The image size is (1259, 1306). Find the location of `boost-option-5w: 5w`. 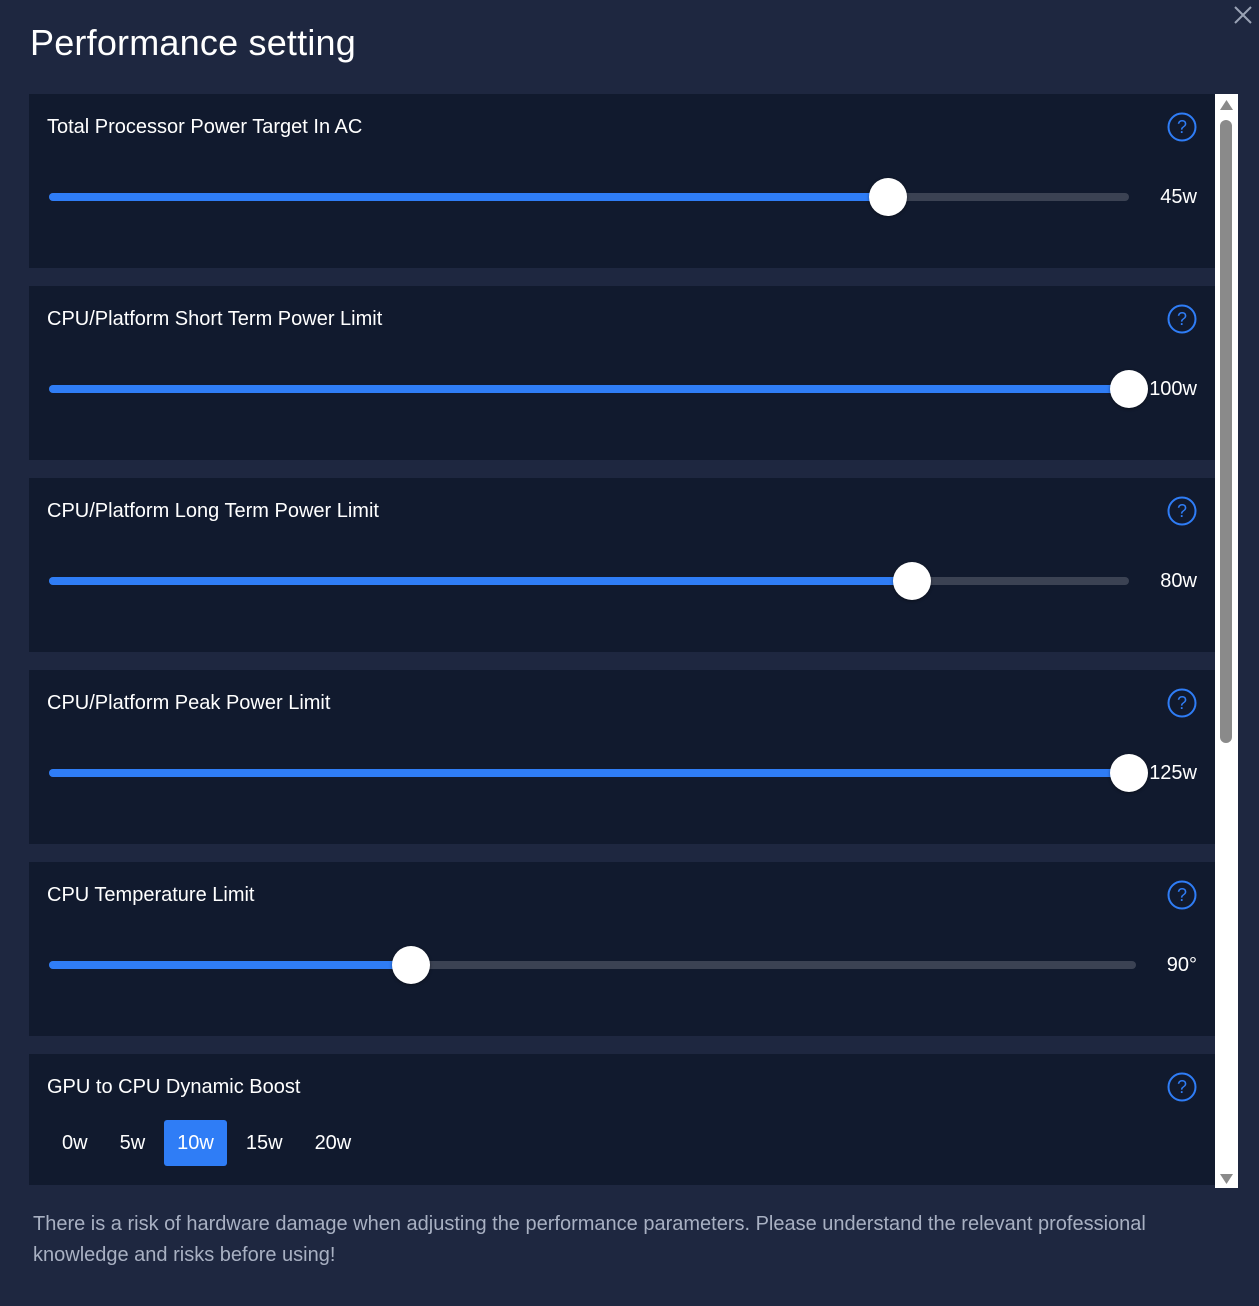

boost-option-5w: 5w is located at coordinates (133, 1143).